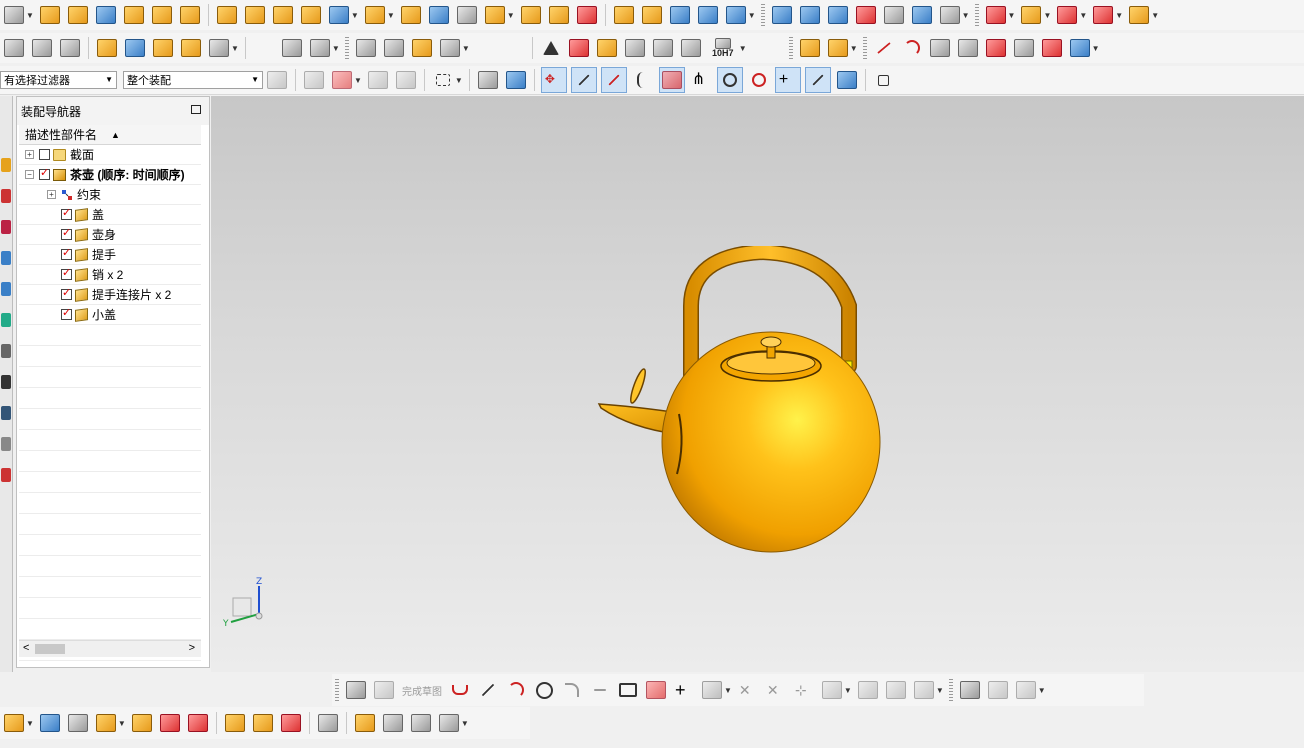 This screenshot has height=748, width=1304. Describe the element at coordinates (996, 48) in the screenshot. I see `offset-curve-icon` at that location.